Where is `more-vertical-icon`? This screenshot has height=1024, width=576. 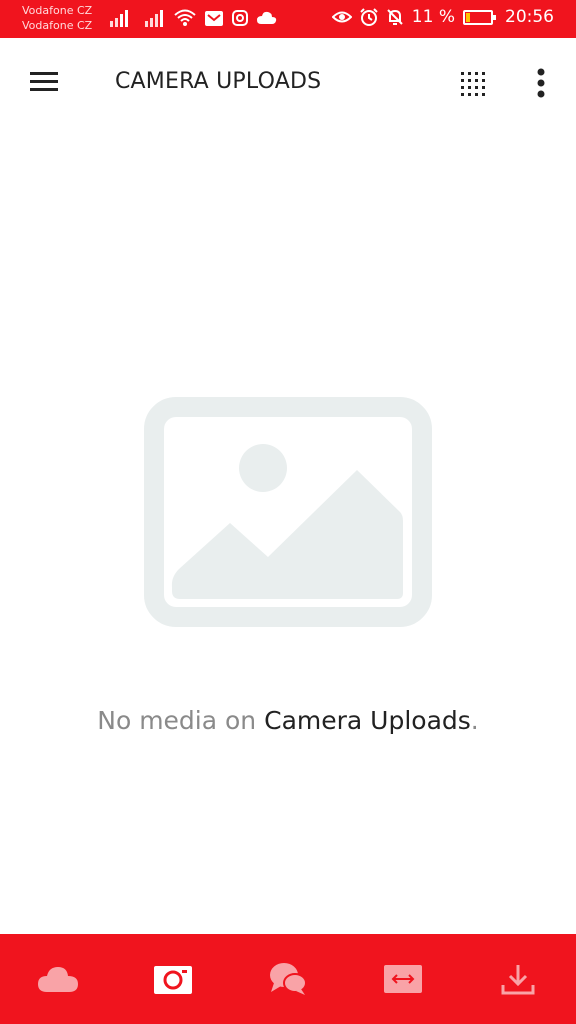 more-vertical-icon is located at coordinates (541, 83).